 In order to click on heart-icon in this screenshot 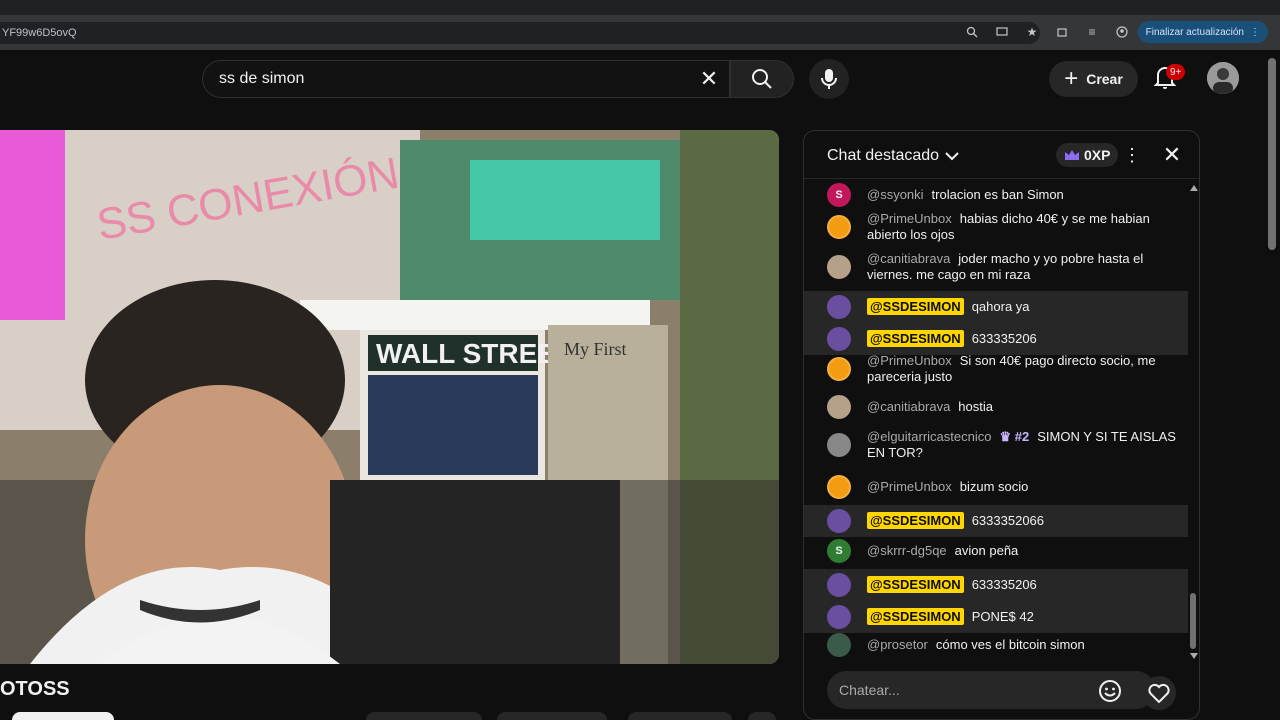, I will do `click(1159, 693)`.